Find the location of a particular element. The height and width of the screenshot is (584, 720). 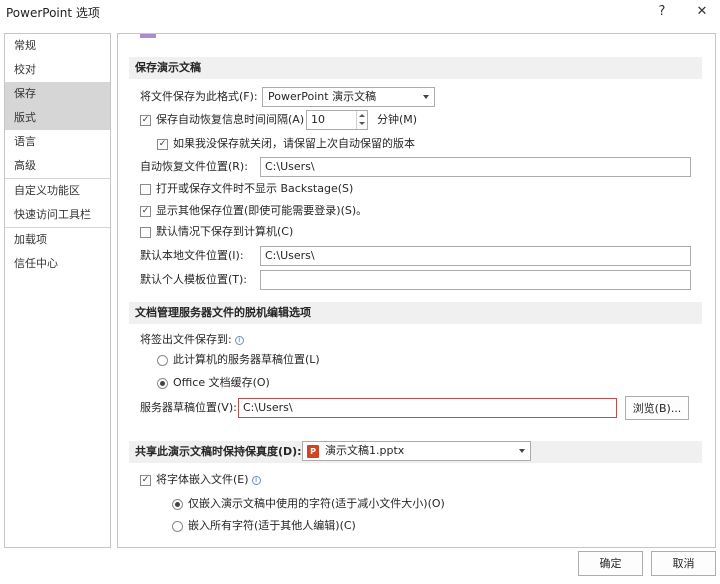

fidelity-file-select: P 演示文稿1.pptx is located at coordinates (416, 451).